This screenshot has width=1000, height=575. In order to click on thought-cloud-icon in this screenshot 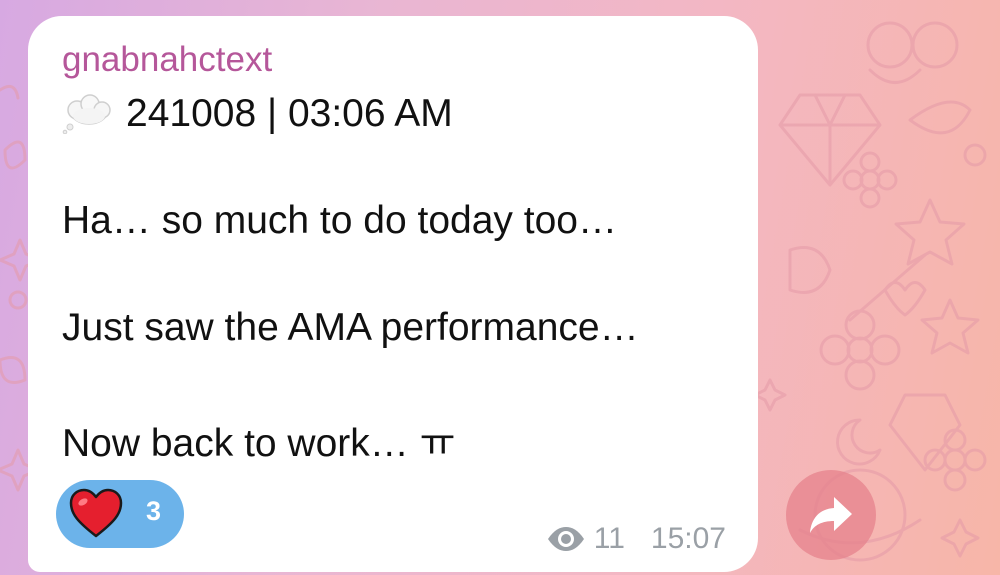, I will do `click(86, 114)`.